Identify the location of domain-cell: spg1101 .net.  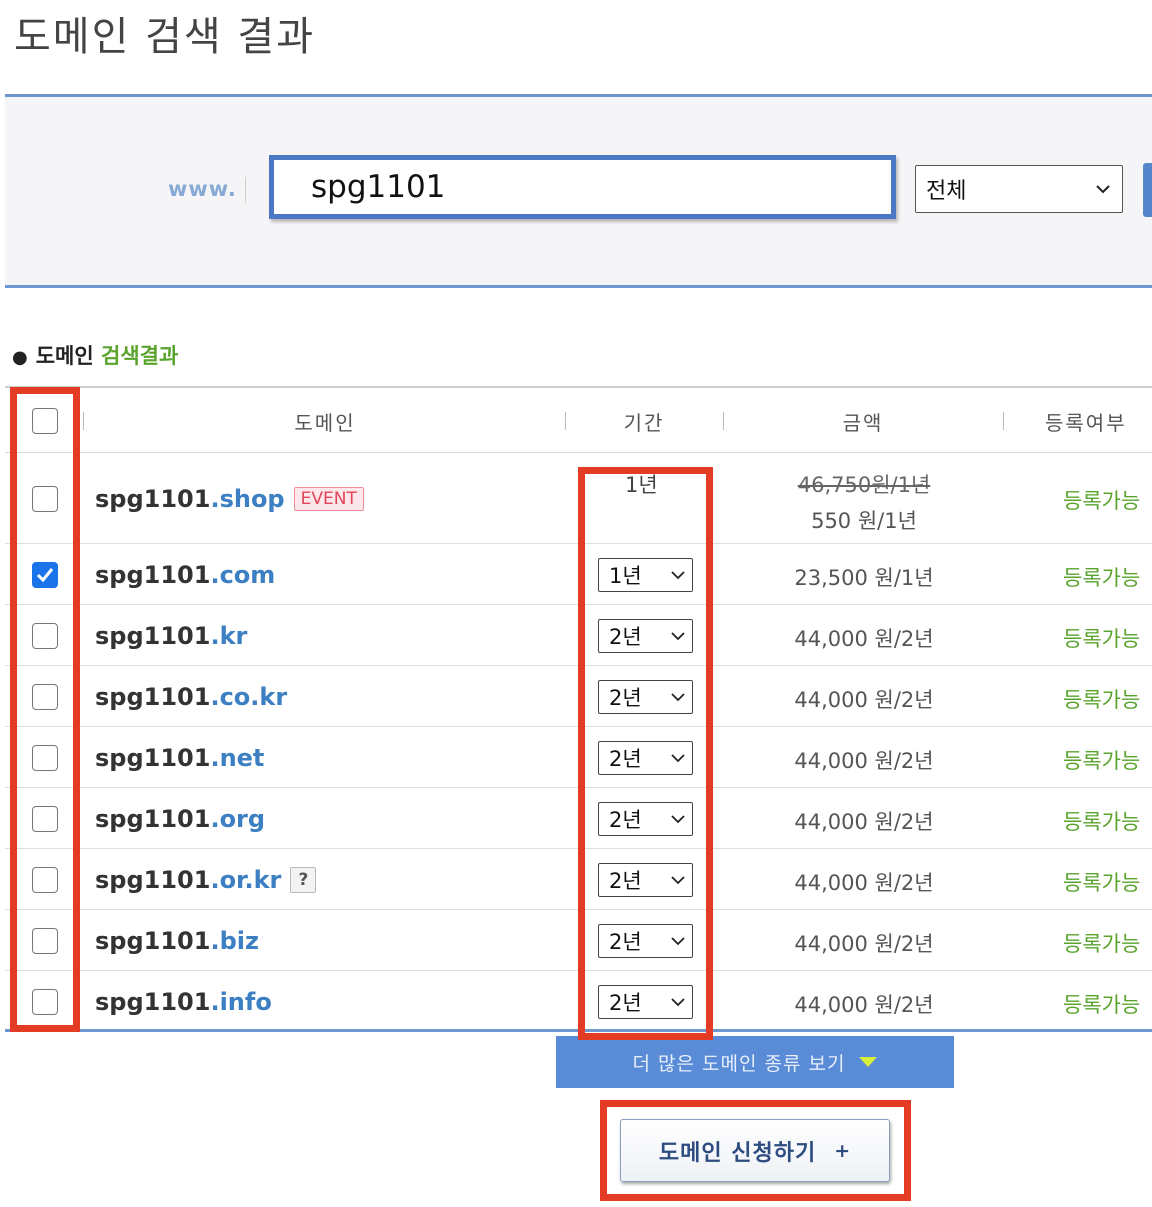
(179, 758).